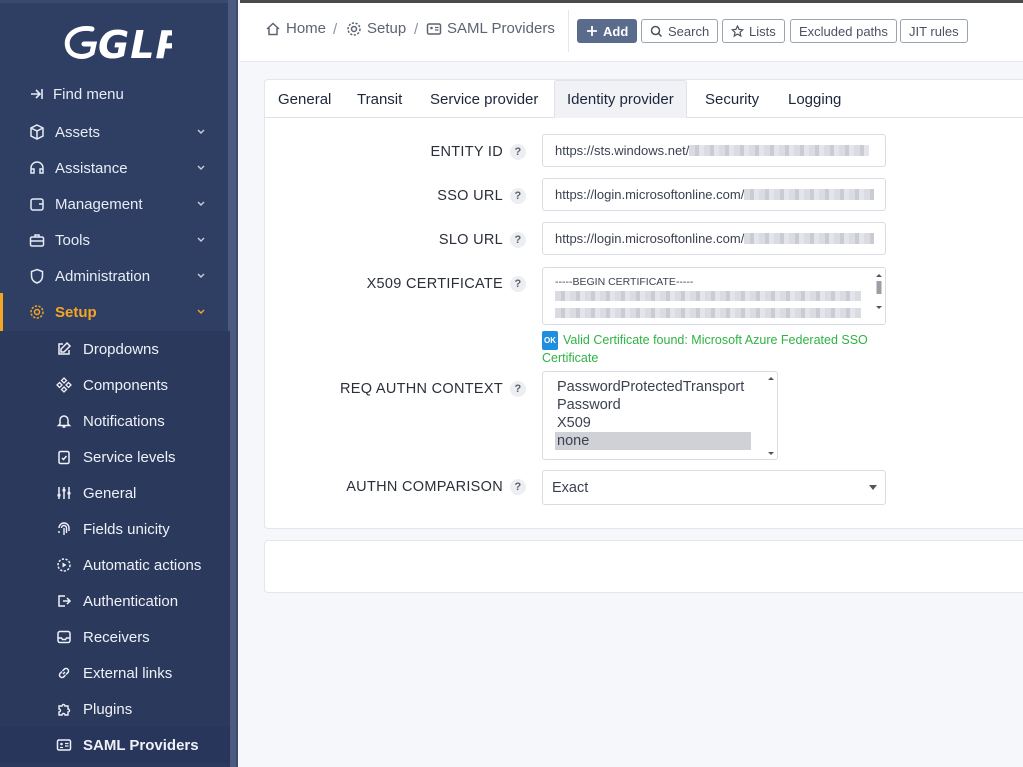  What do you see at coordinates (115, 240) in the screenshot?
I see `sidebar-item-tools: Tools` at bounding box center [115, 240].